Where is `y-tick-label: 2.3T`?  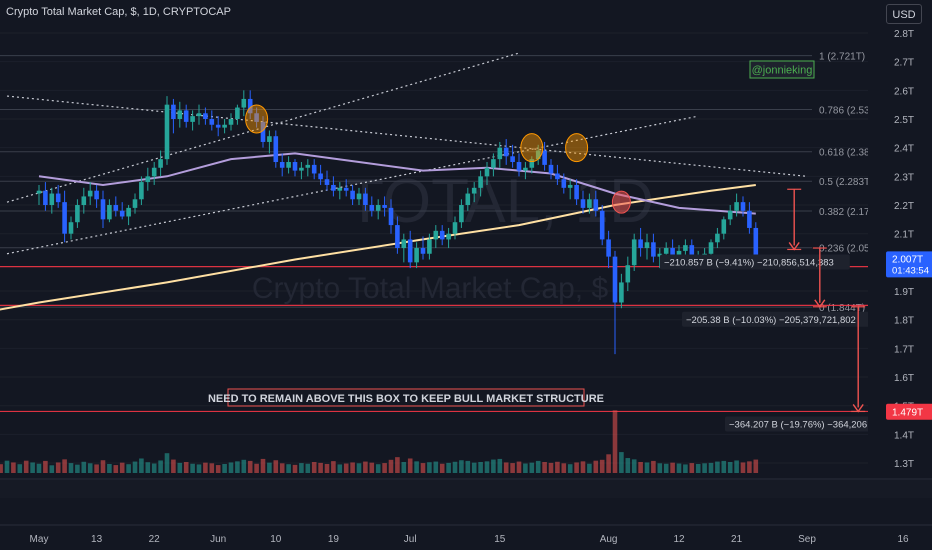
y-tick-label: 2.3T is located at coordinates (904, 177).